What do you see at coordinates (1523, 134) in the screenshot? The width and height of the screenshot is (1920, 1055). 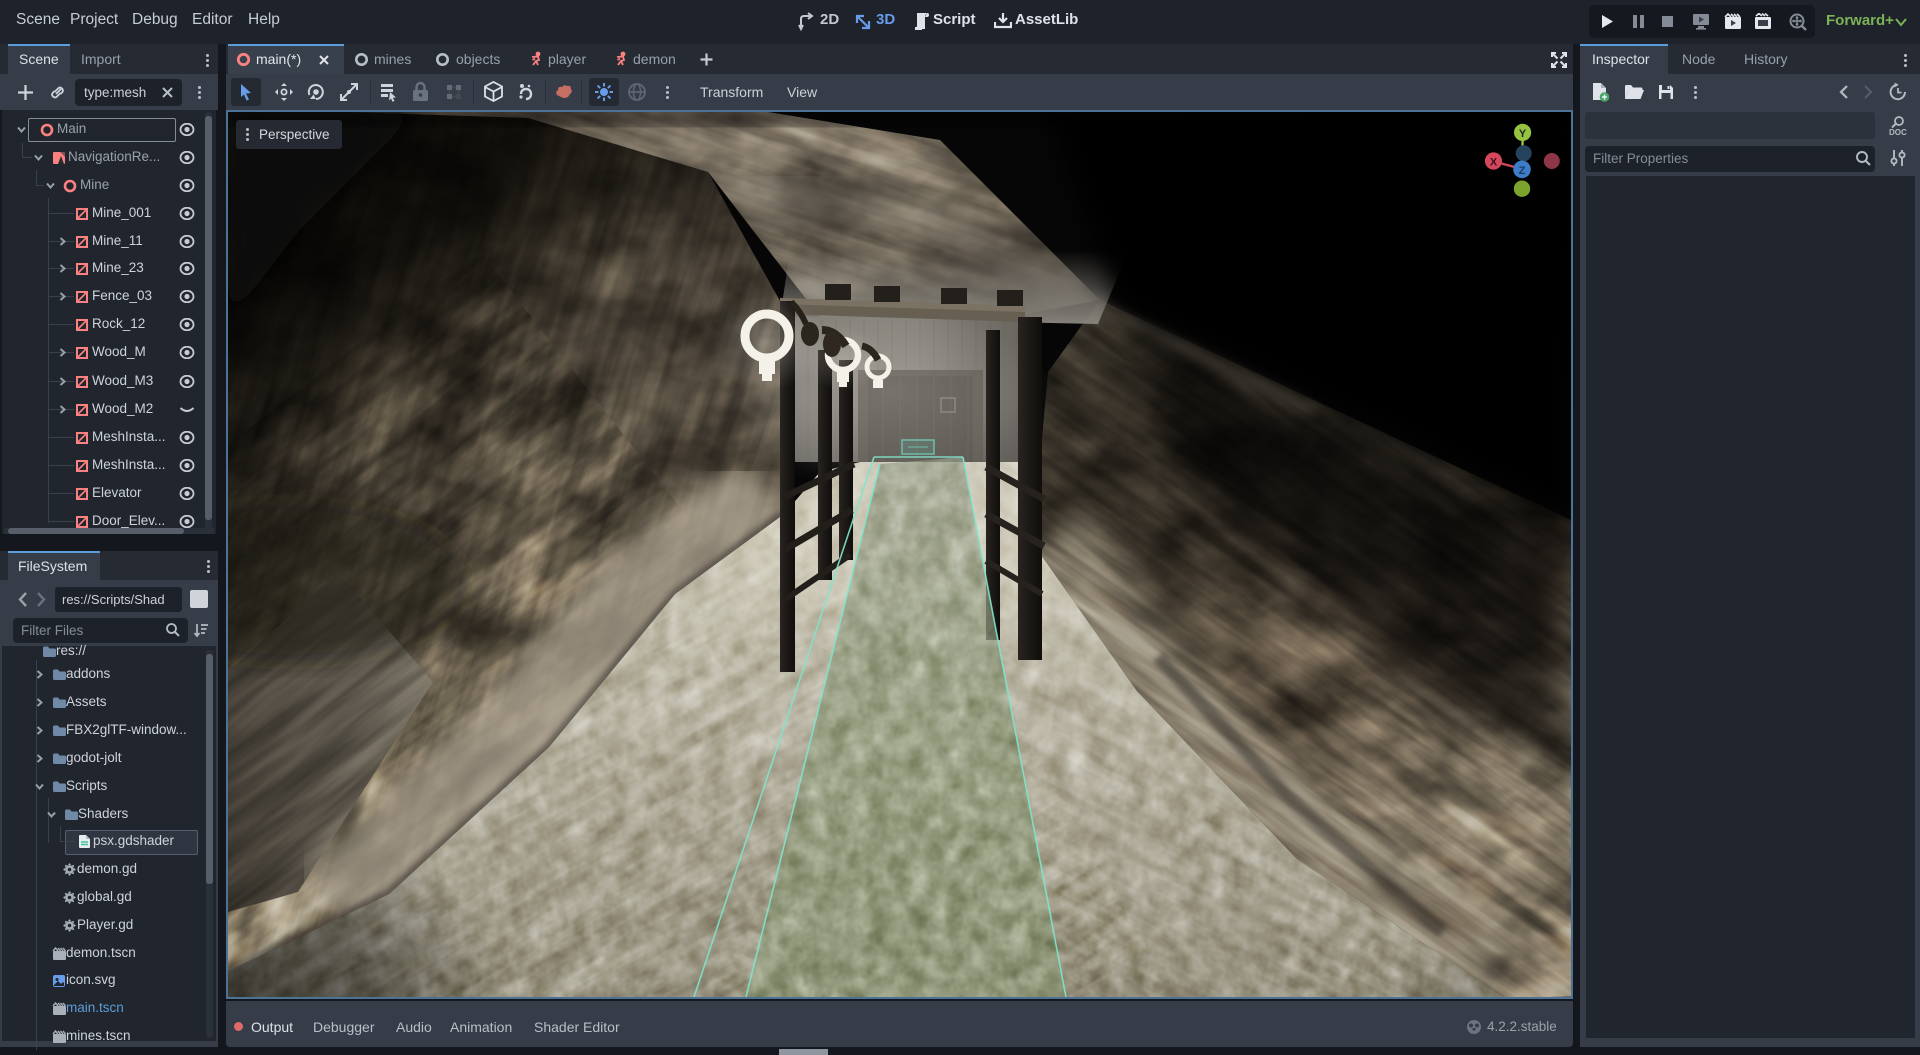 I see `svg-text: Y` at bounding box center [1523, 134].